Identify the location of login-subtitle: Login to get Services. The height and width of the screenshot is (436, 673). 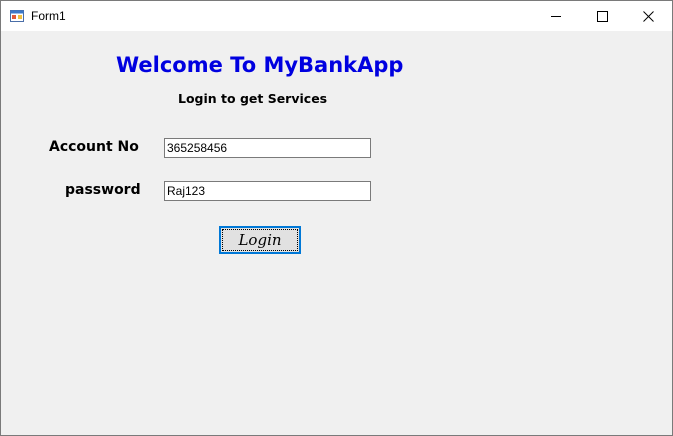
(253, 98).